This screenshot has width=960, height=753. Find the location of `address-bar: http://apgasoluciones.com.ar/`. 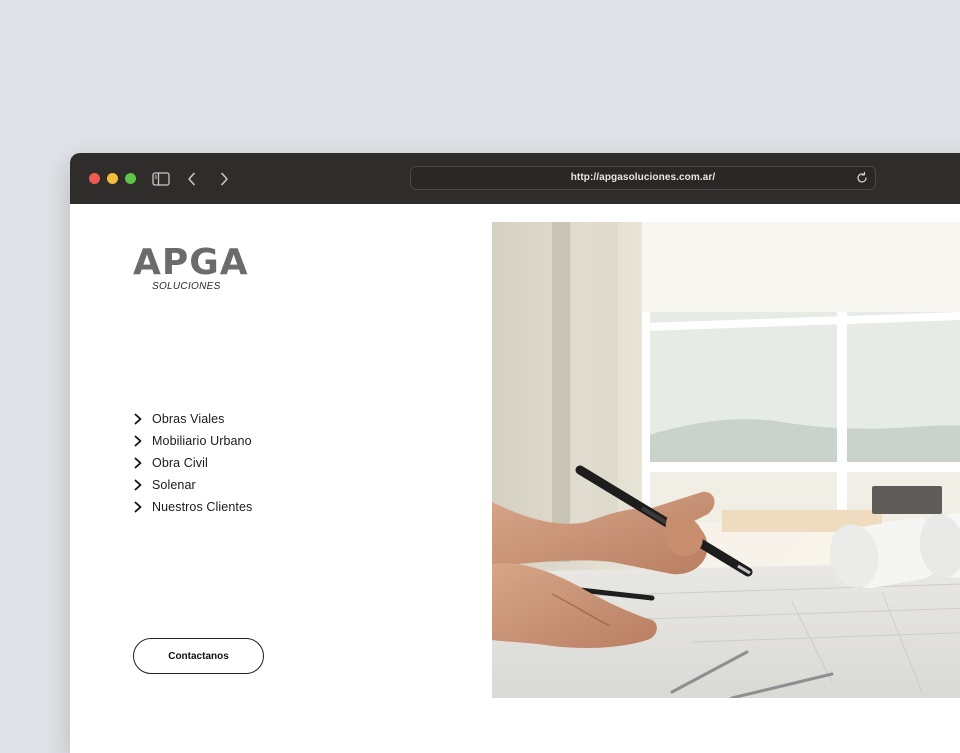

address-bar: http://apgasoluciones.com.ar/ is located at coordinates (643, 178).